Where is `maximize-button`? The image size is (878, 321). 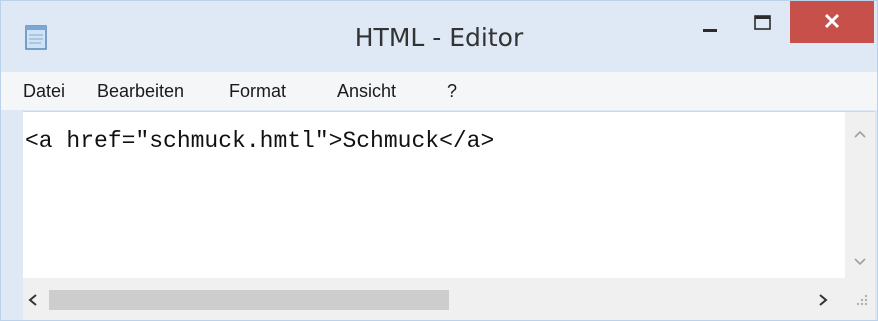 maximize-button is located at coordinates (762, 22).